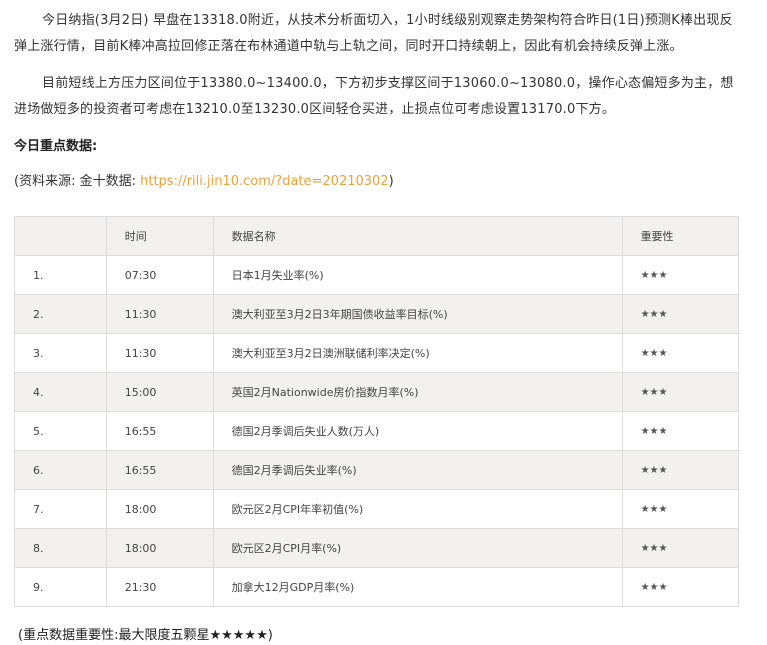  Describe the element at coordinates (417, 509) in the screenshot. I see `row-data-name: 欧元区2月CPI年率初值(%)` at that location.